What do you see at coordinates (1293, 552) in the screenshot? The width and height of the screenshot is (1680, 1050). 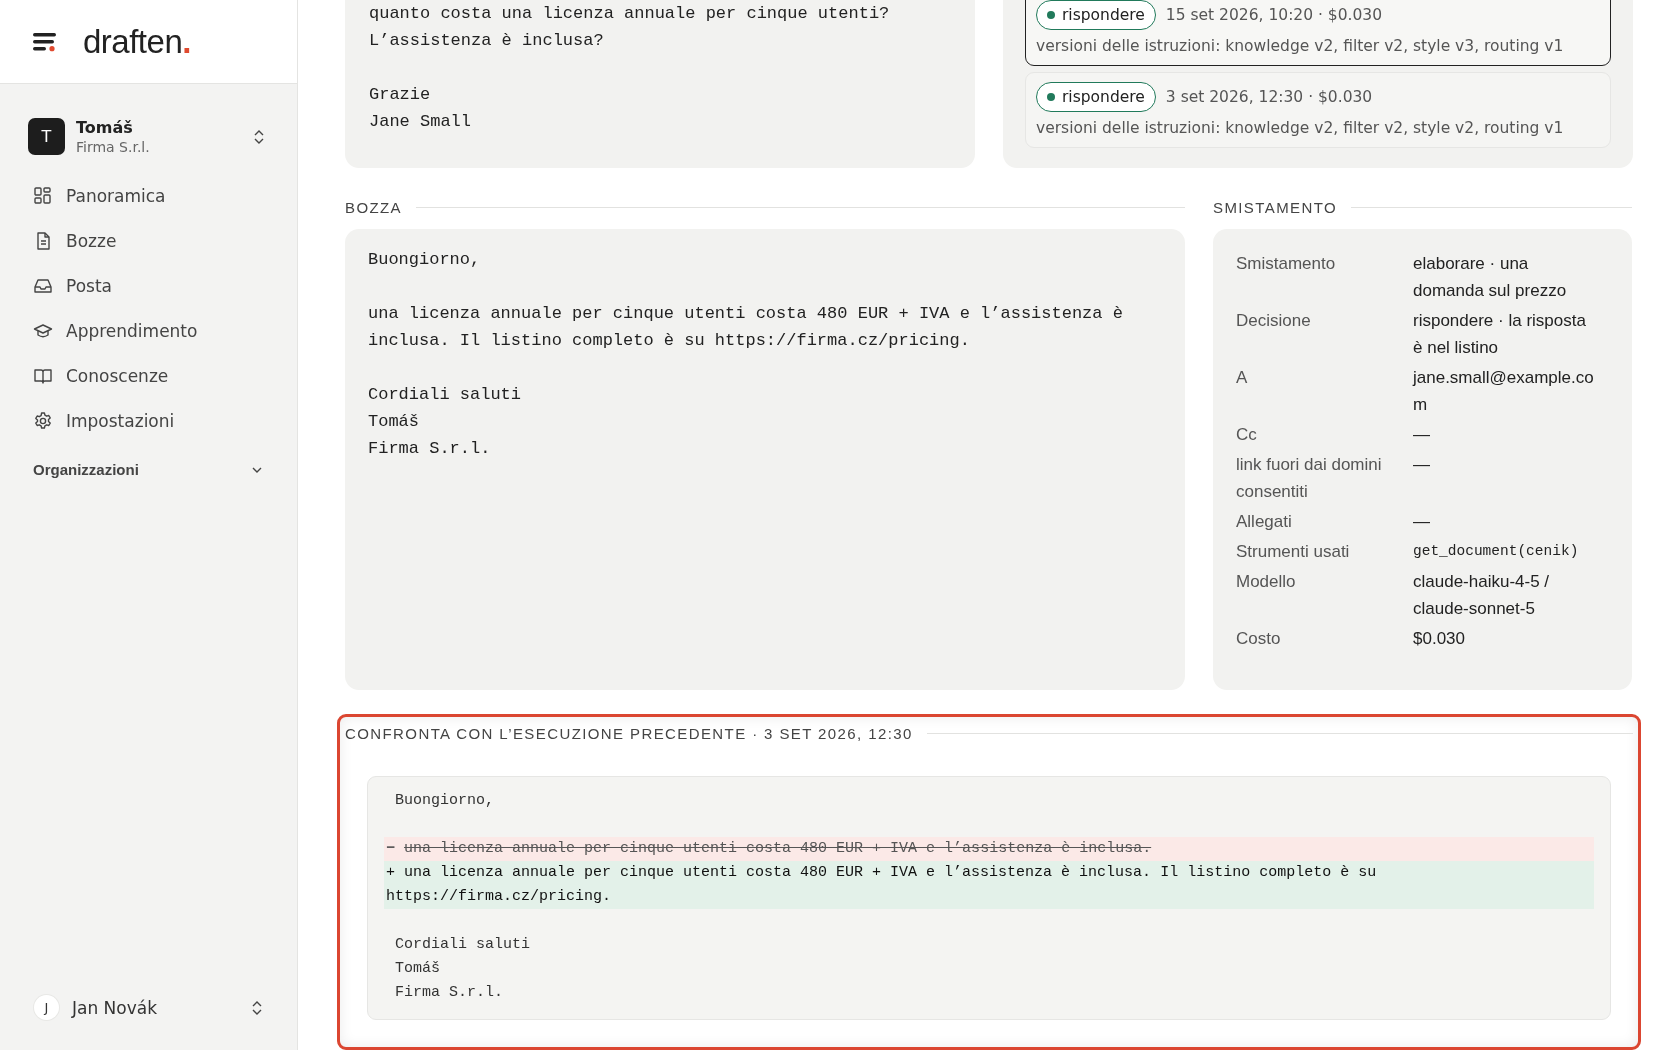 I see `field-label: Strumenti usati` at bounding box center [1293, 552].